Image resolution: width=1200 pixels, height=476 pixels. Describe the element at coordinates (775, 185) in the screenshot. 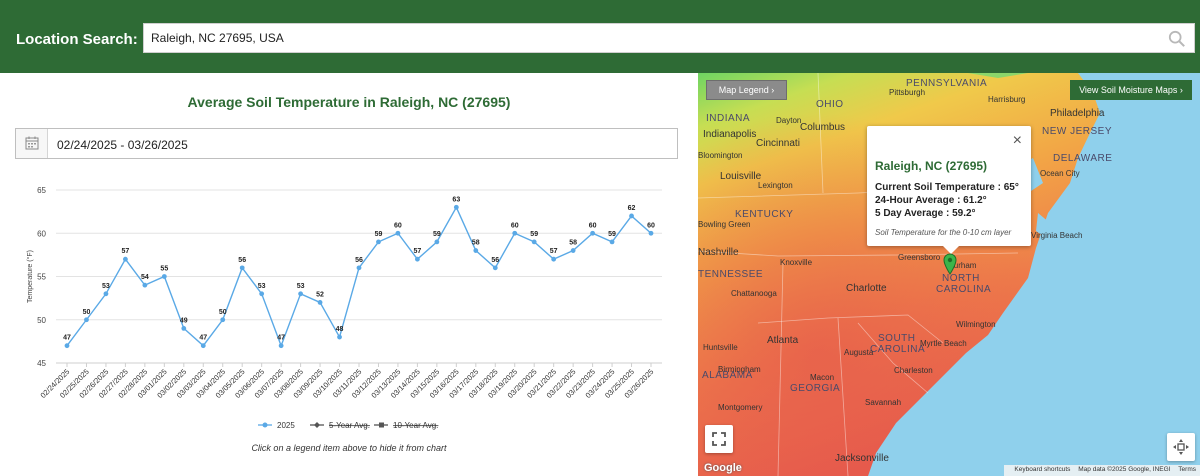

I see `map-label-lexington: Lexington` at that location.